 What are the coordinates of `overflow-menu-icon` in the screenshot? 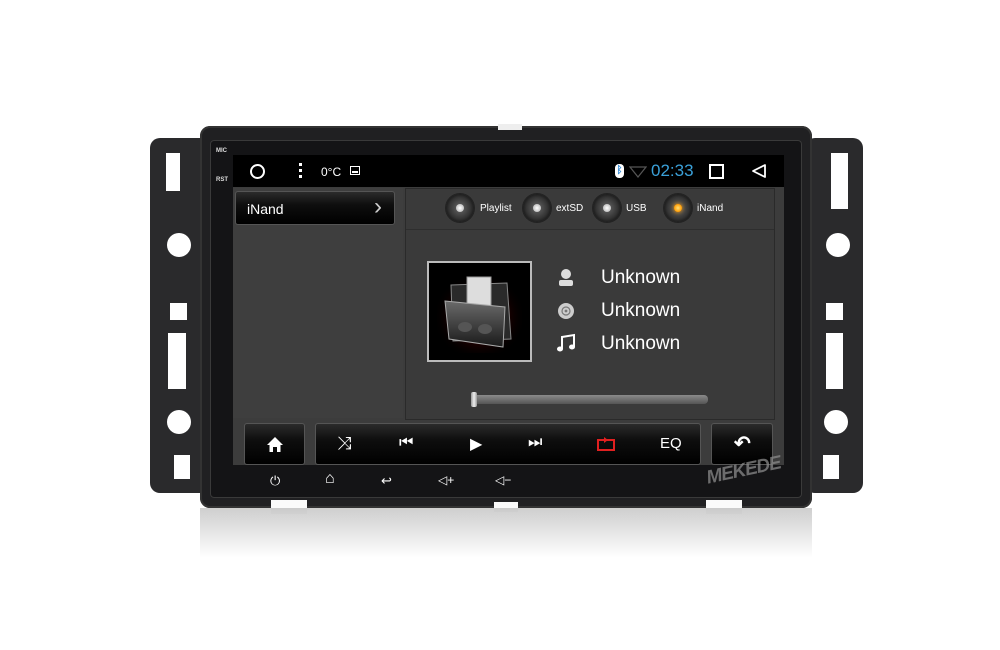 It's located at (300, 171).